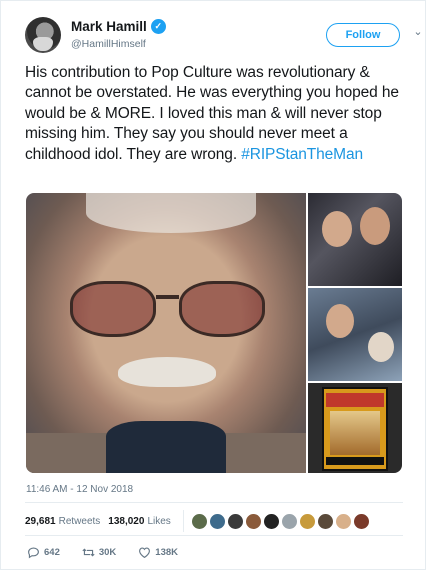  I want to click on retweet-count: 29,681, so click(40, 521).